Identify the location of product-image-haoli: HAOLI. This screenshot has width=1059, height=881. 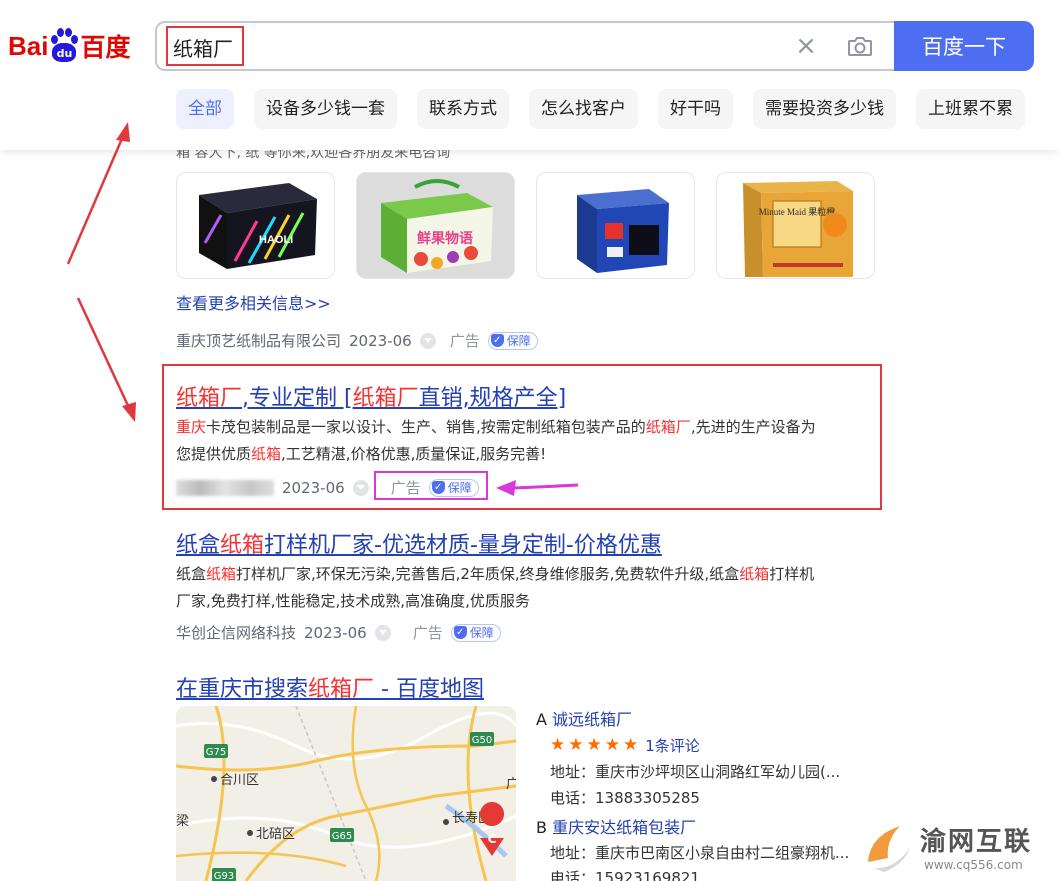
(255, 225).